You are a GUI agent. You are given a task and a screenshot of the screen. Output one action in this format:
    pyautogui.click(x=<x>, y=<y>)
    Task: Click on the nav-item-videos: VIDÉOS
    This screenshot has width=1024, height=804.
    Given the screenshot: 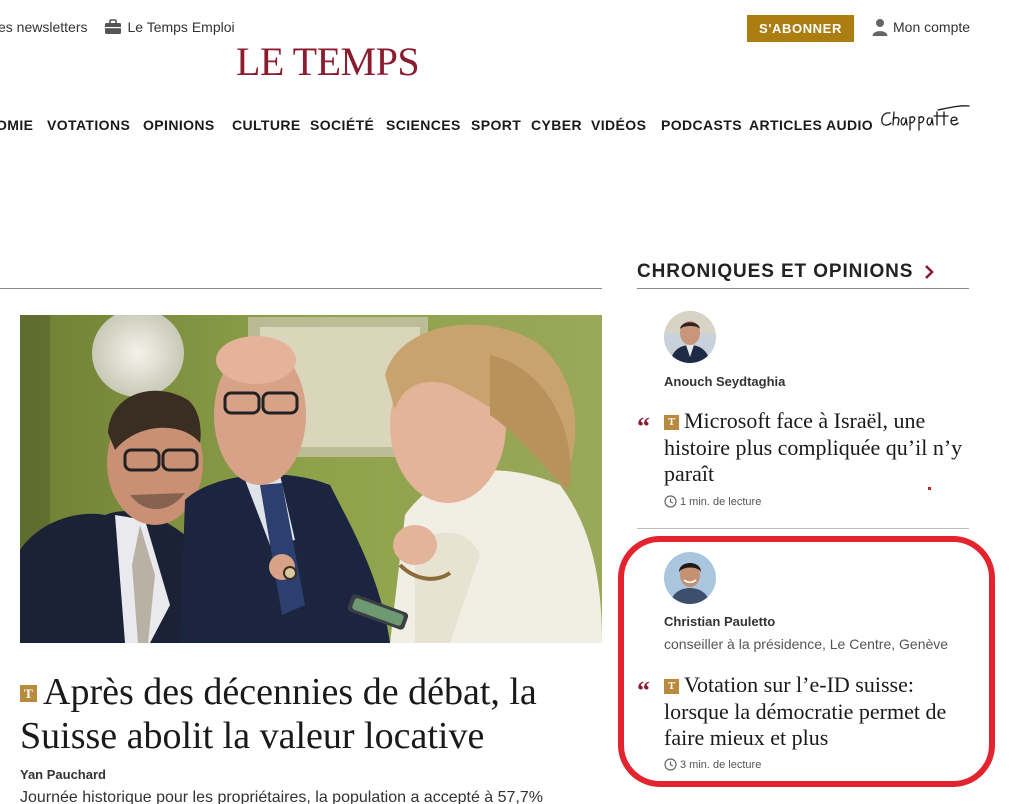 What is the action you would take?
    pyautogui.click(x=618, y=125)
    